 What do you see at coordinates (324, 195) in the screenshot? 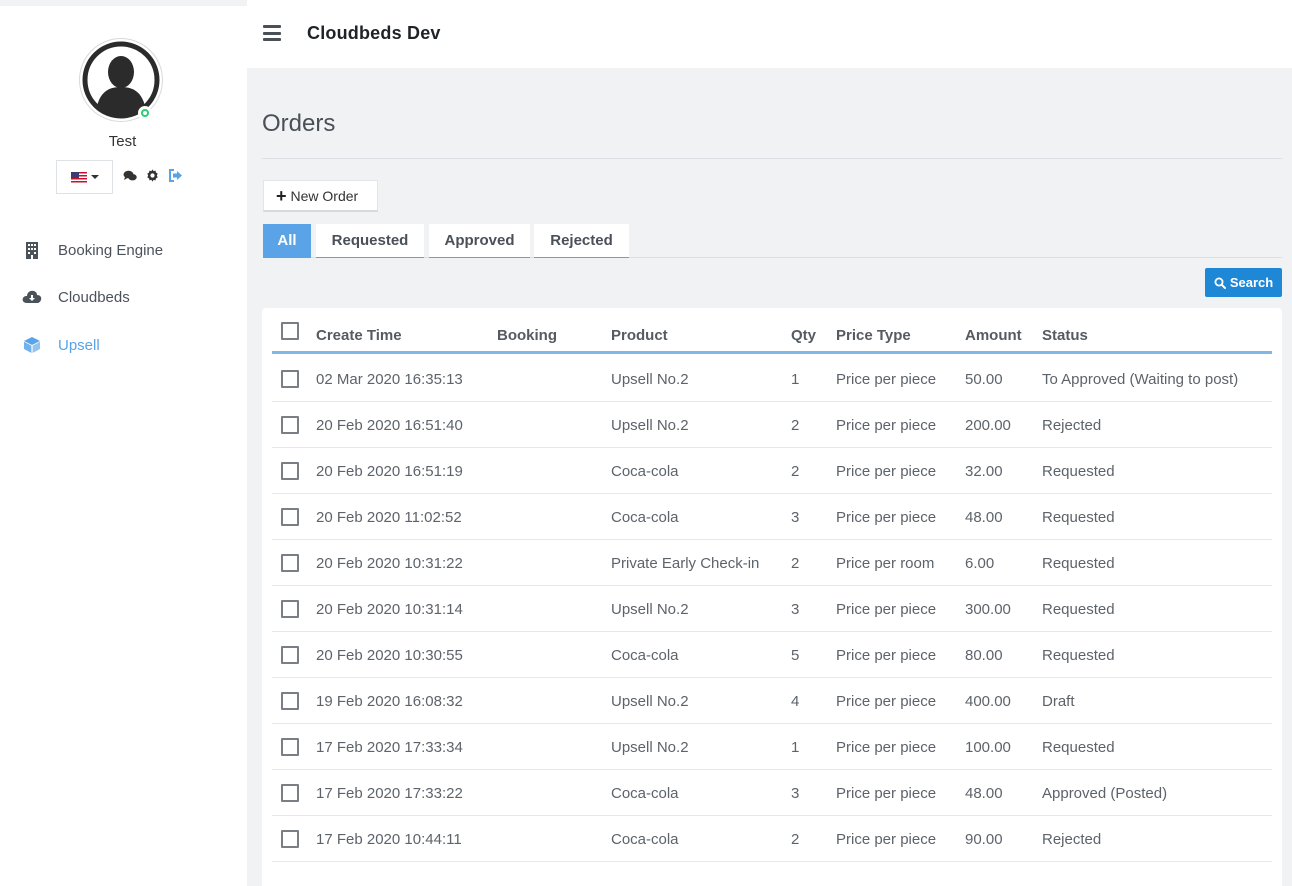
I see `new-order-label: New Order` at bounding box center [324, 195].